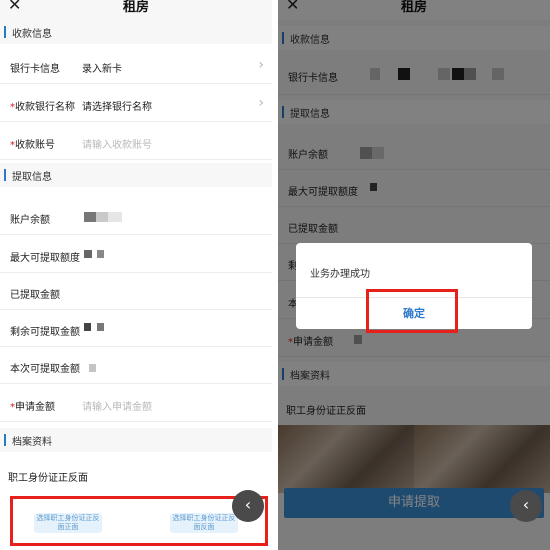  I want to click on section-withdraw-info: 提取信息, so click(136, 175).